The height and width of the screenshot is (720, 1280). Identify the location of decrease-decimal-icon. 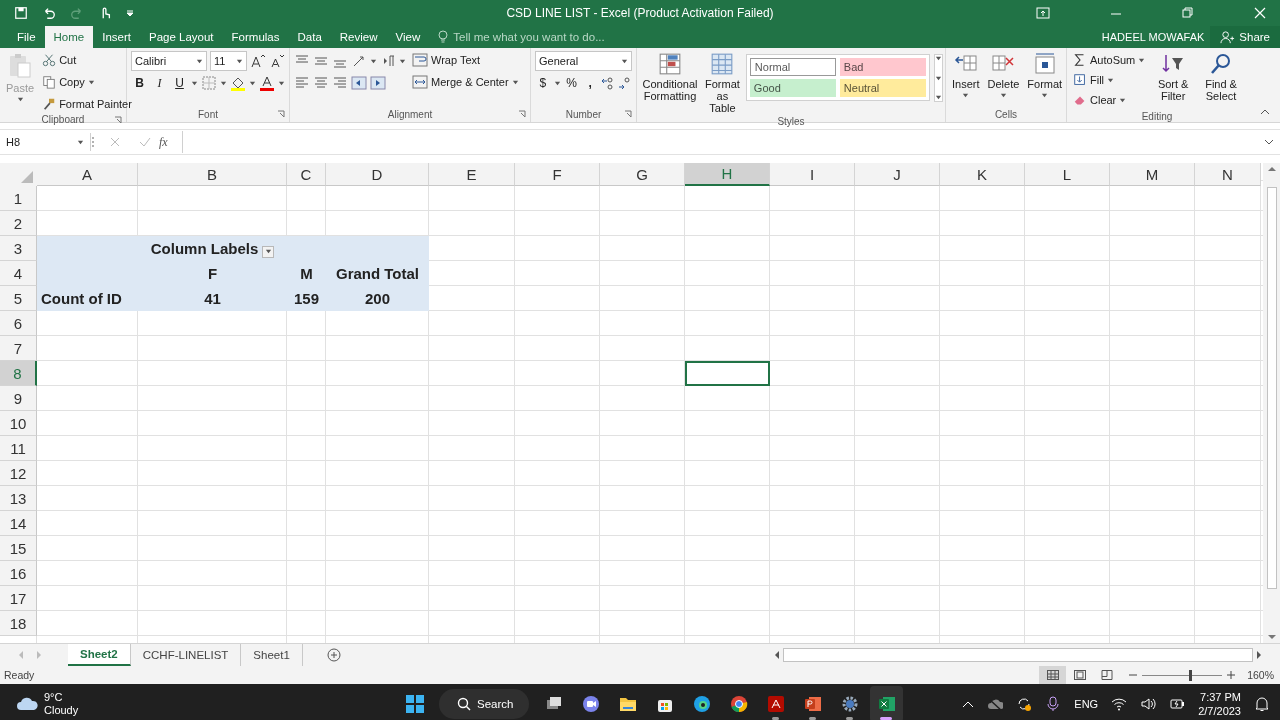
(625, 83).